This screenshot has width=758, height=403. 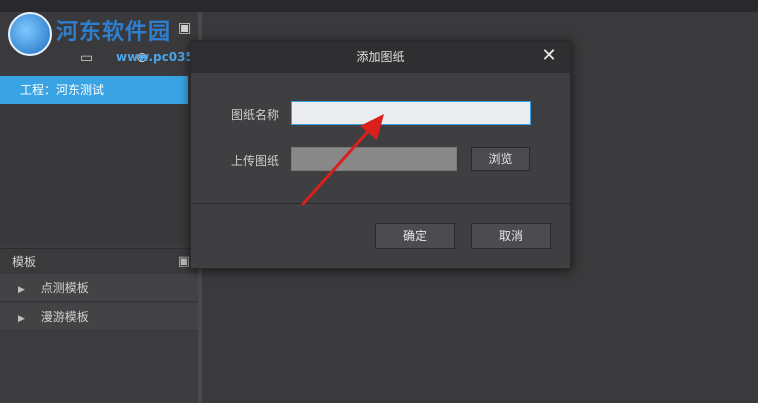 What do you see at coordinates (62, 90) in the screenshot?
I see `project-label: 工程：河东测试` at bounding box center [62, 90].